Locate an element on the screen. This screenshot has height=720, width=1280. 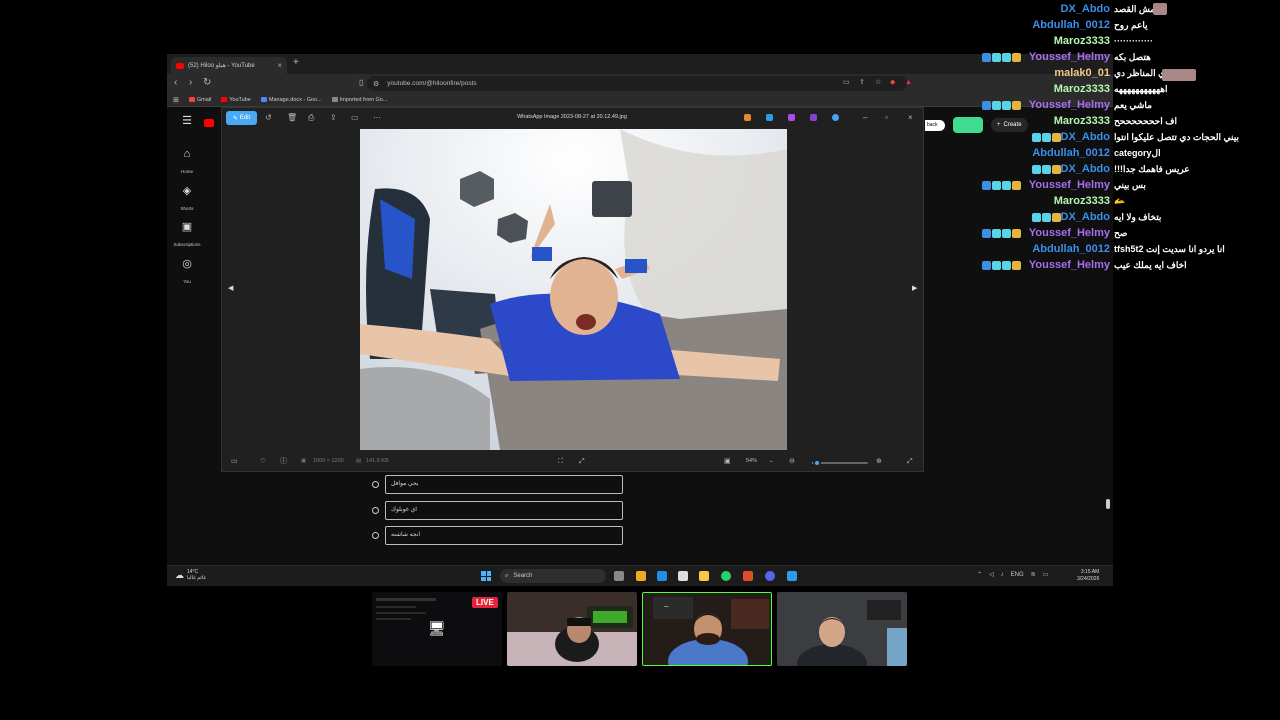
poll-option: يحي موافل is located at coordinates (497, 484).